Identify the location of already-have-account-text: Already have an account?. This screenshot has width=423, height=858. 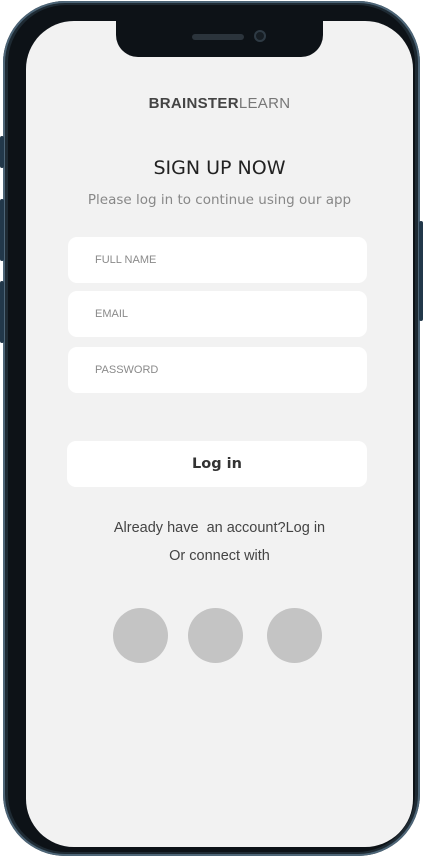
(199, 528).